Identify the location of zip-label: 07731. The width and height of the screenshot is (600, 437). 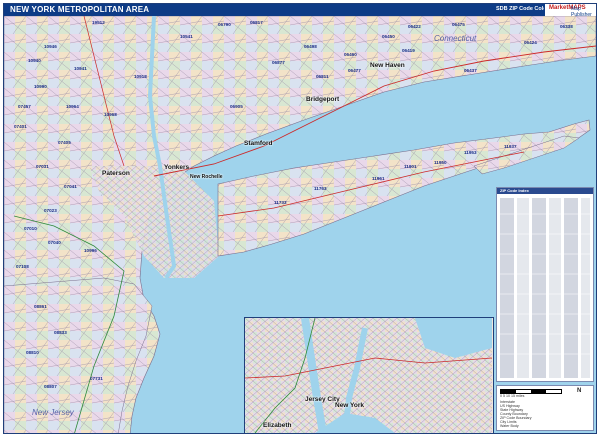
(96, 378).